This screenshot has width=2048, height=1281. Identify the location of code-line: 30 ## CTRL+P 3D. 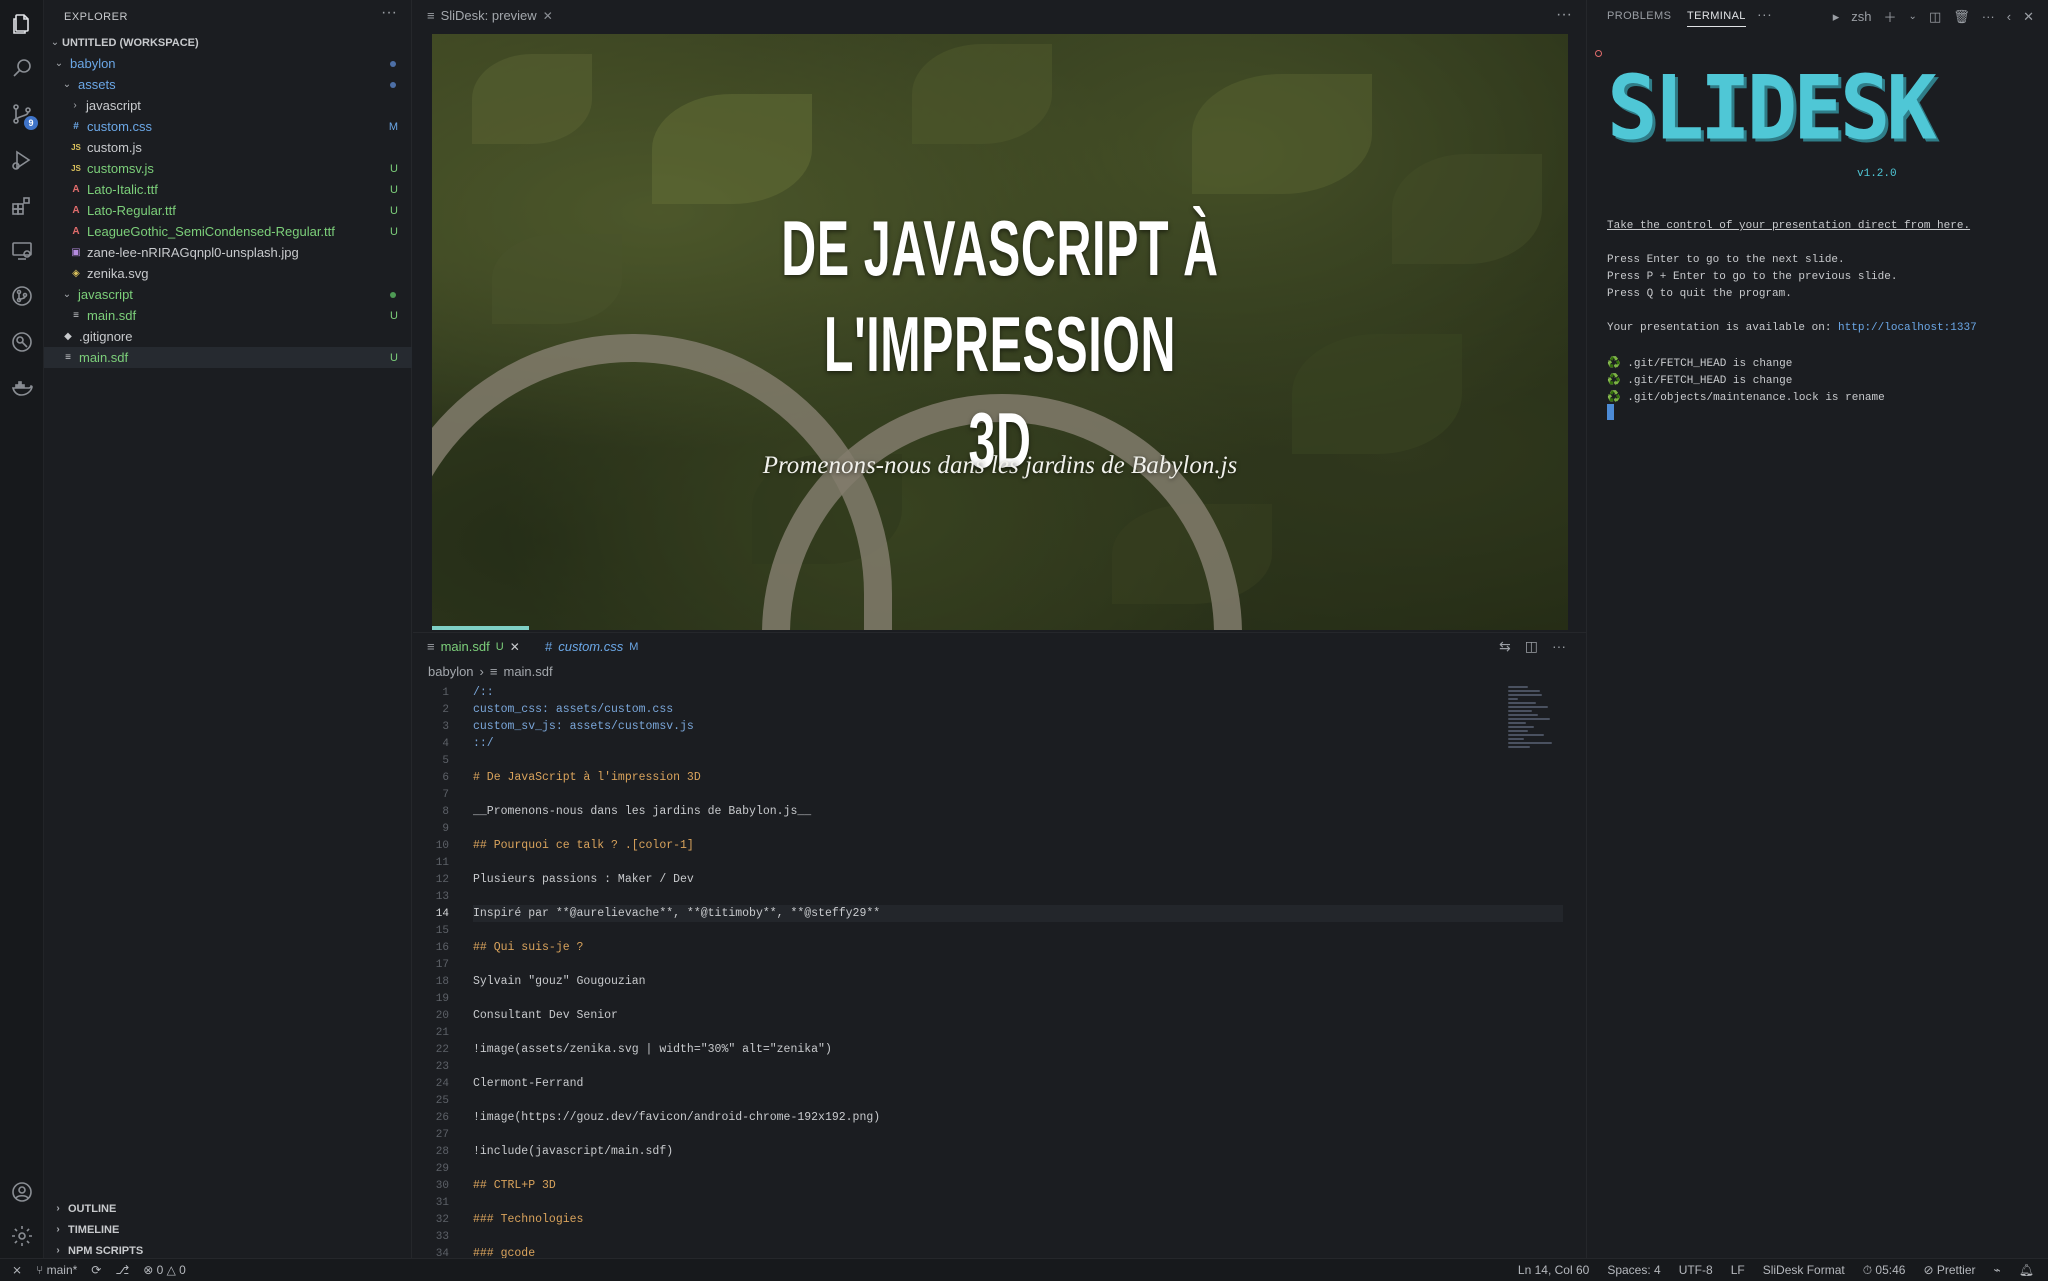
(963, 1185).